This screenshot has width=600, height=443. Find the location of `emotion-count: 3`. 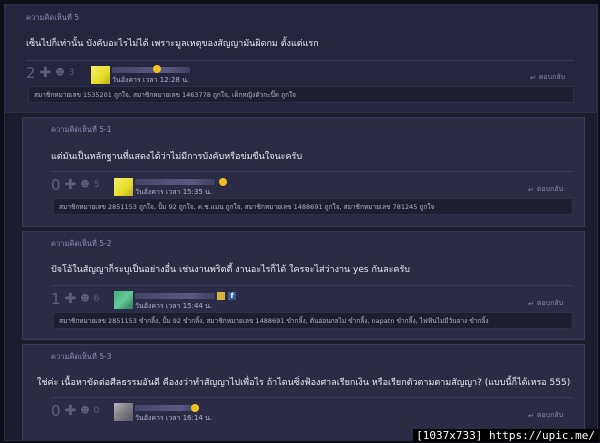

emotion-count: 3 is located at coordinates (71, 73).